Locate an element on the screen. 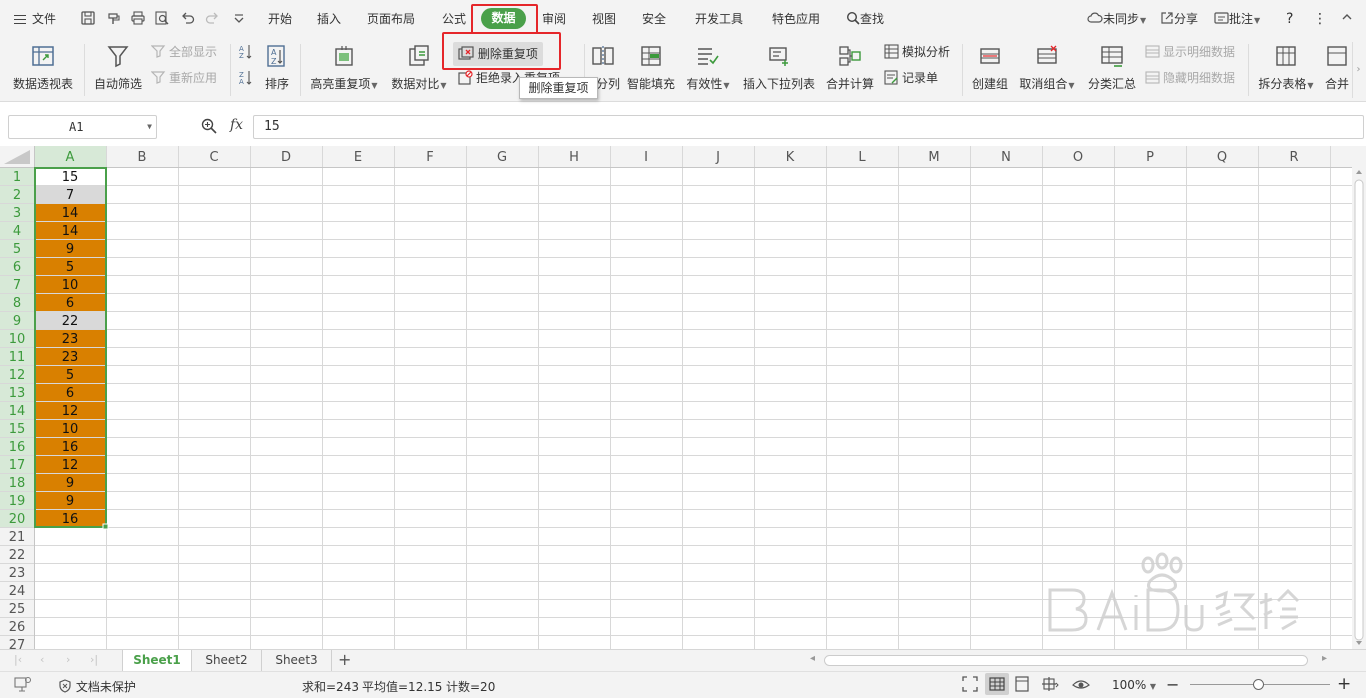 This screenshot has width=1366, height=698. what-if-analysis-button: 模拟分析 is located at coordinates (917, 52).